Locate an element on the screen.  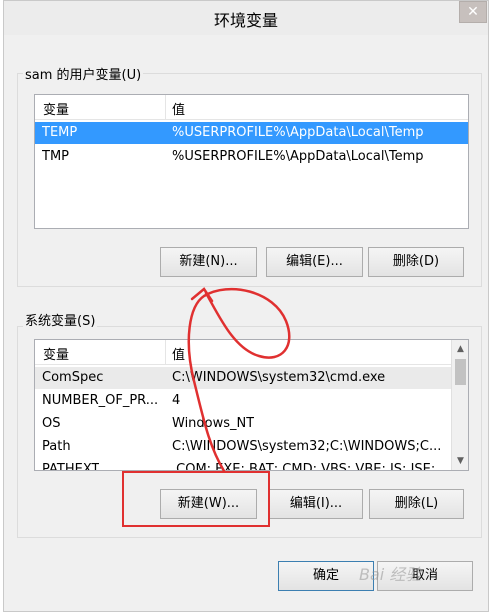
variable-name: TEMP is located at coordinates (60, 132).